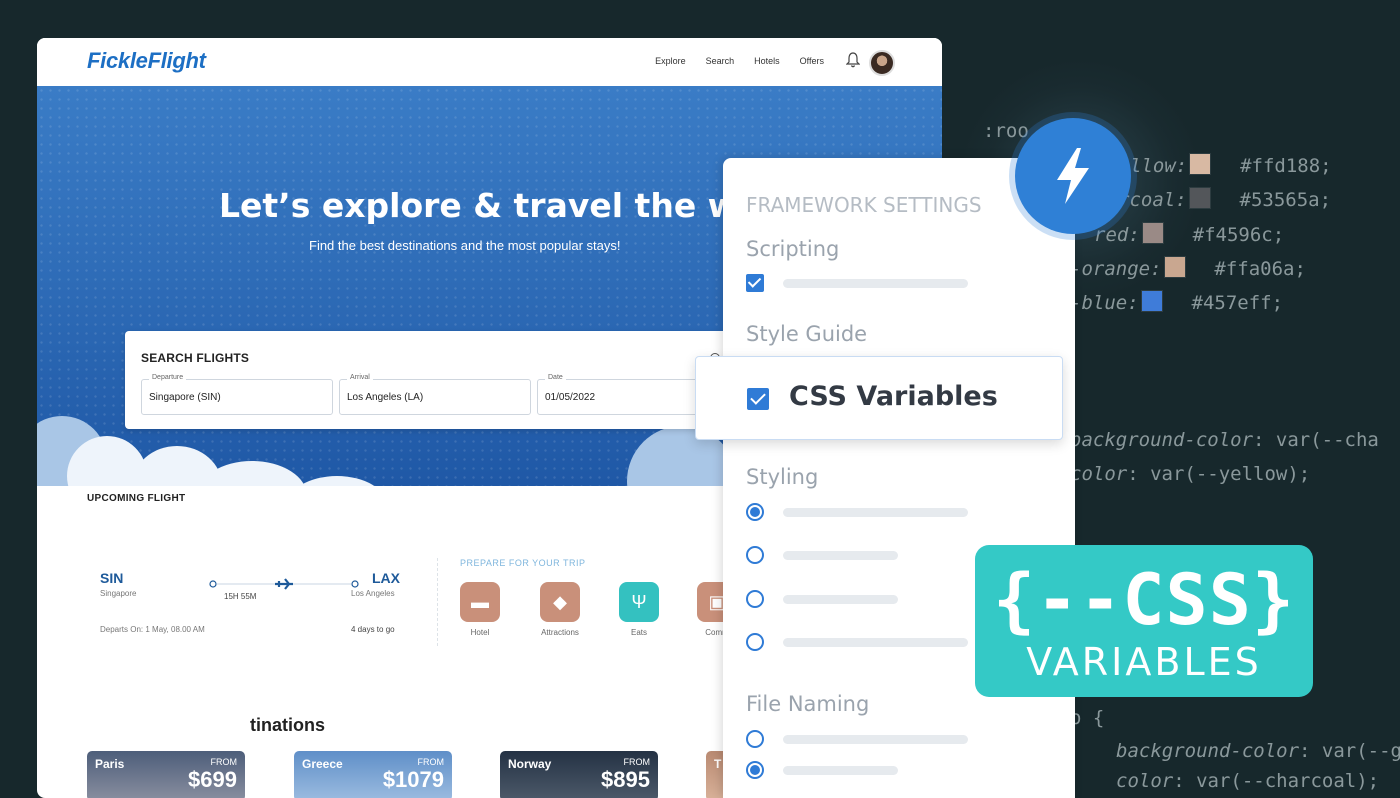  Describe the element at coordinates (1151, 301) in the screenshot. I see `swatch-blue` at that location.